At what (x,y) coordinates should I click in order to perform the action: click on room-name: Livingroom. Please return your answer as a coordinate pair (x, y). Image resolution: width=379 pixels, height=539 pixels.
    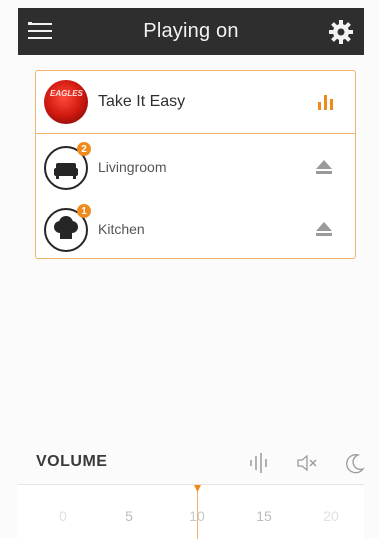
    Looking at the image, I should click on (132, 167).